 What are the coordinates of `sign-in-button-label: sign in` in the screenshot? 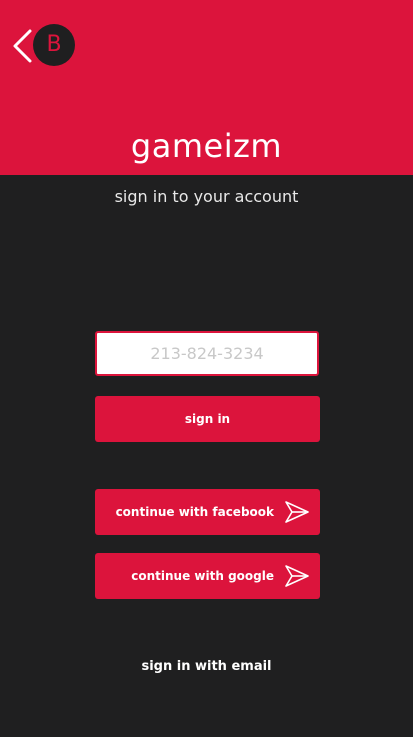 It's located at (207, 419).